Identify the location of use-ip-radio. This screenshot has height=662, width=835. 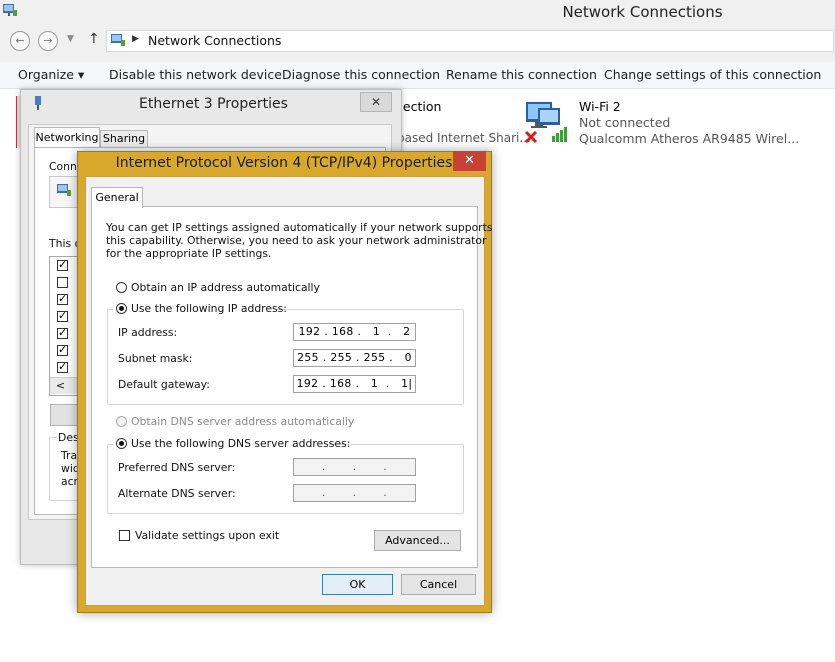
(121, 308).